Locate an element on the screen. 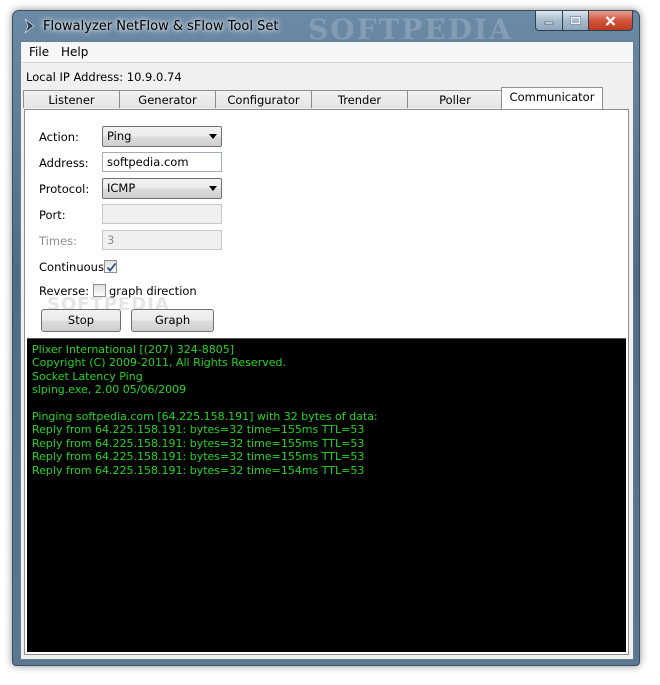 This screenshot has width=660, height=685. action-label: Action: is located at coordinates (59, 137).